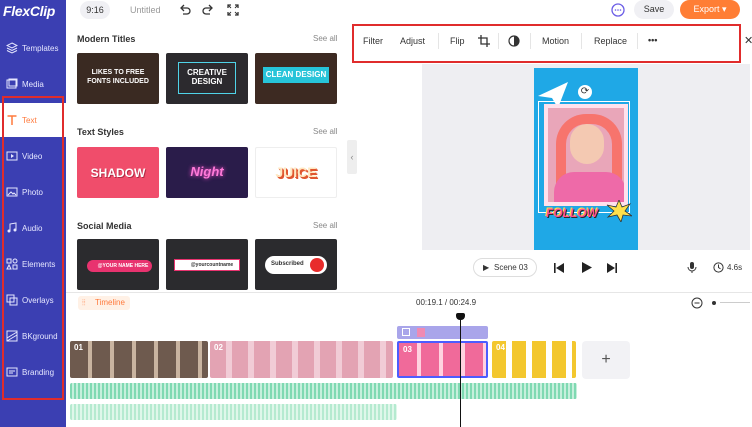  Describe the element at coordinates (296, 74) in the screenshot. I see `tile-text: CLEAN DESIGN` at that location.